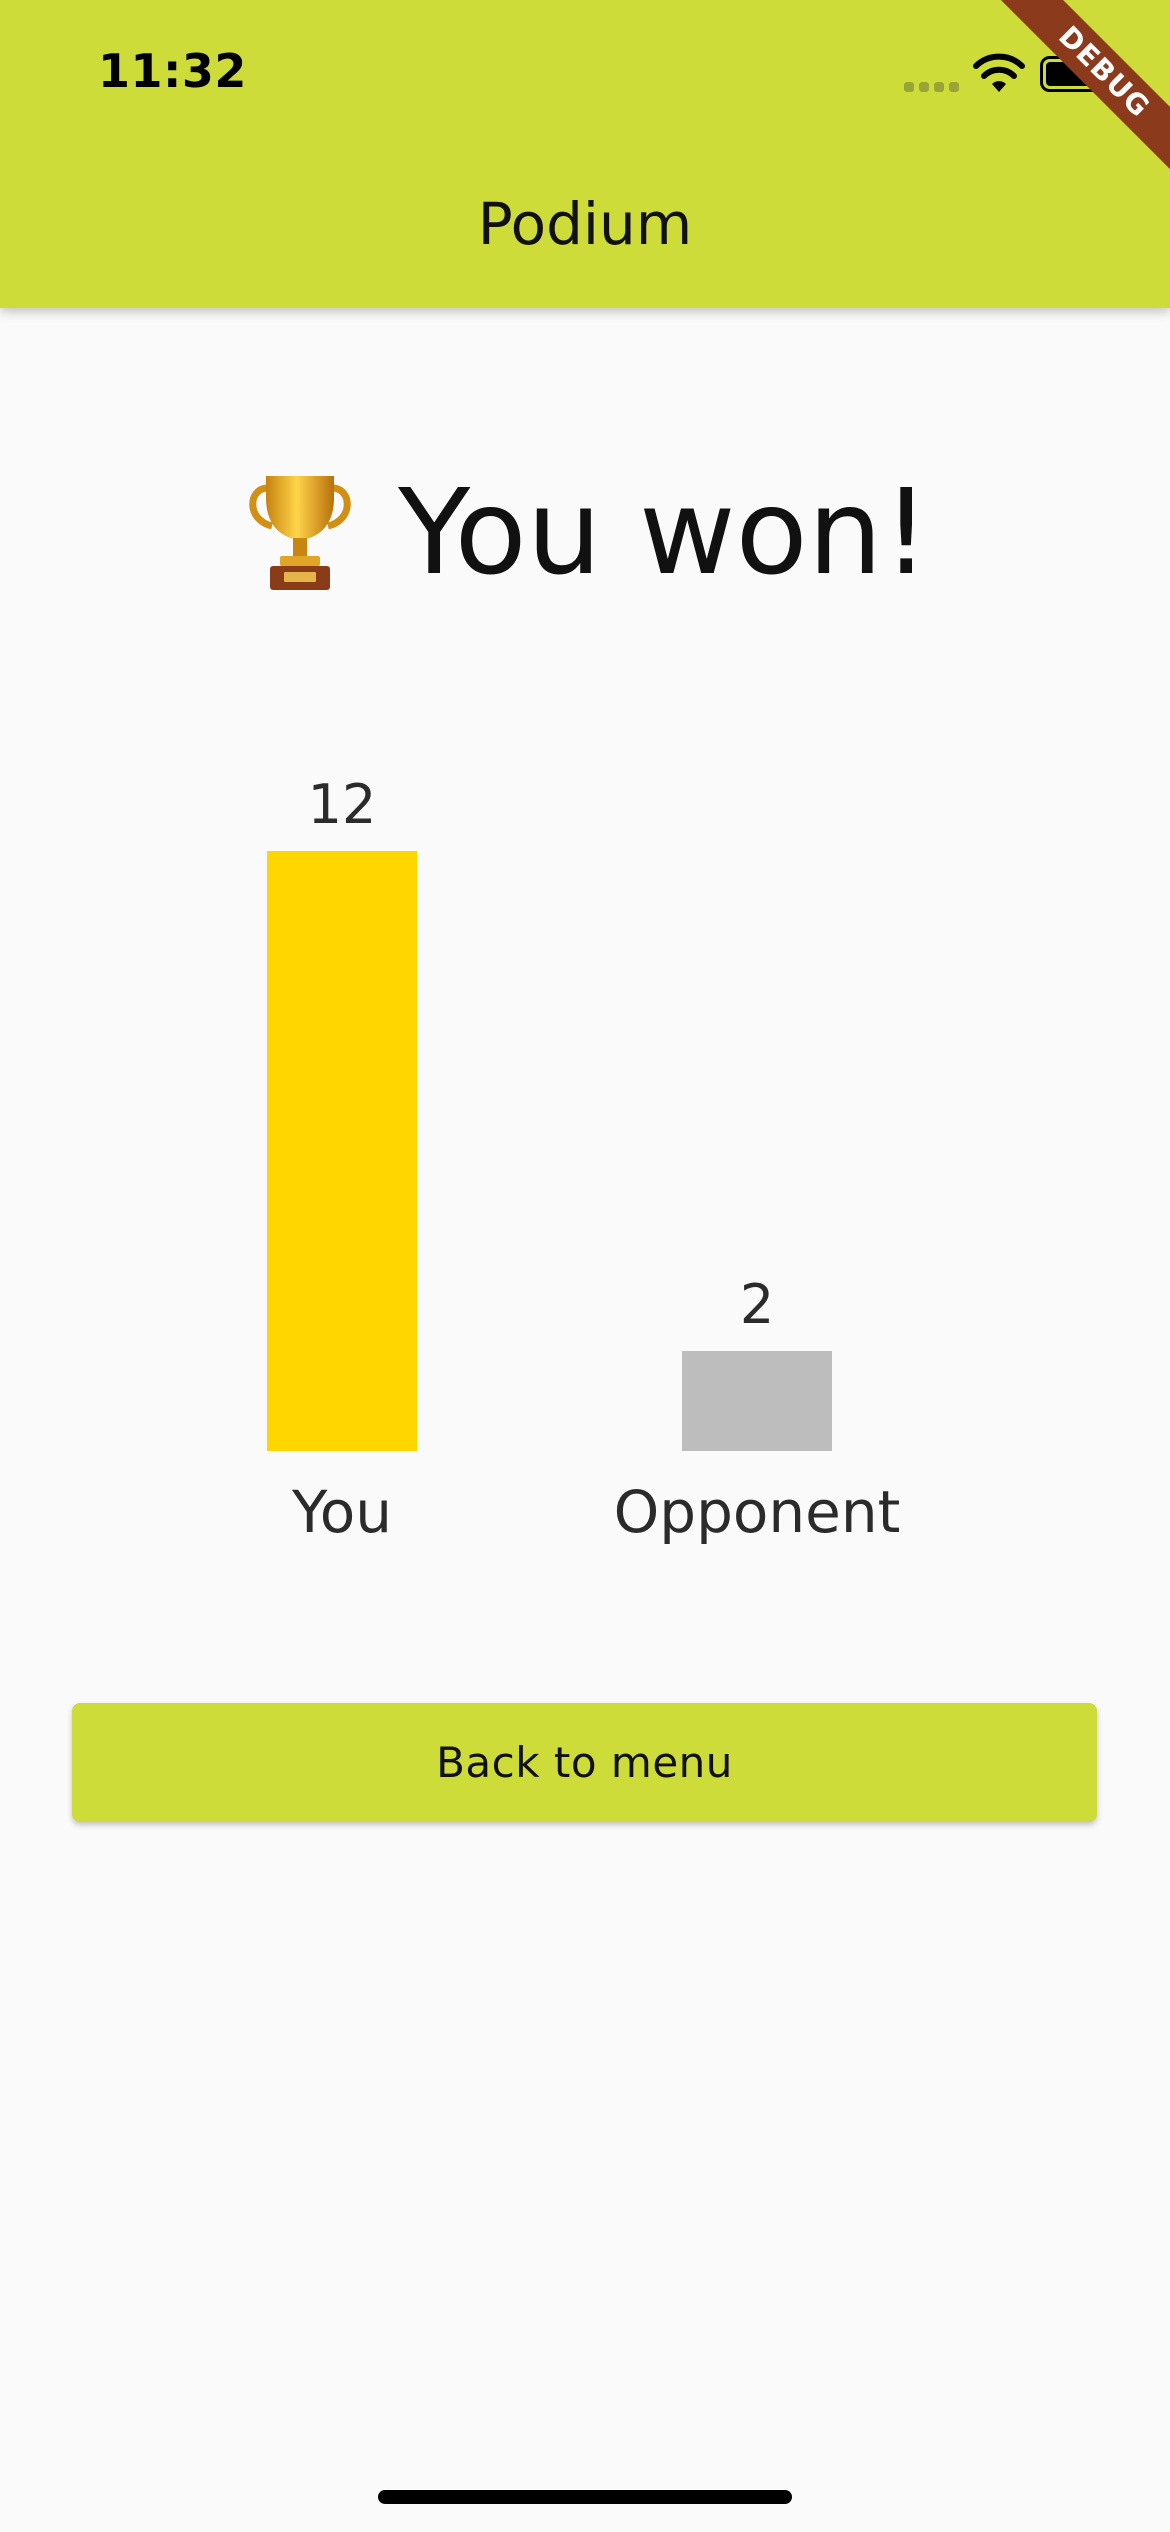 Image resolution: width=1170 pixels, height=2532 pixels. Describe the element at coordinates (1074, 74) in the screenshot. I see `battery-icon` at that location.